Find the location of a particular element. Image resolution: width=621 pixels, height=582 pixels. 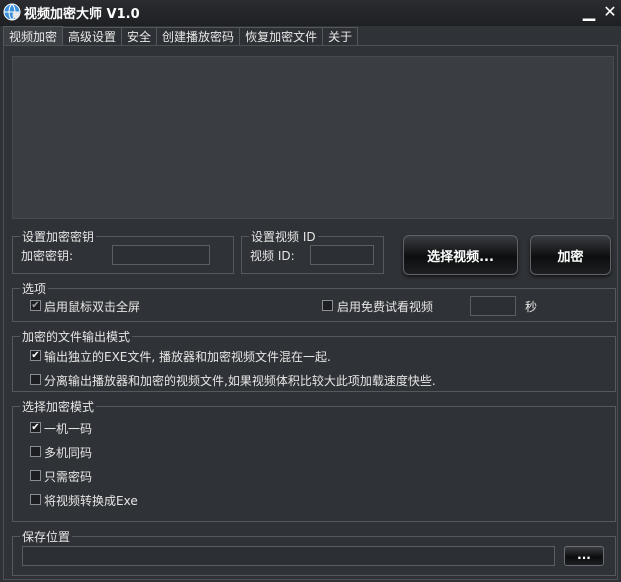

tab-security: 安全 is located at coordinates (139, 36).